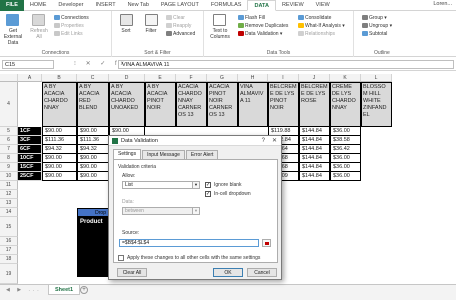  I want to click on row-header-11: 11, so click(9, 185).